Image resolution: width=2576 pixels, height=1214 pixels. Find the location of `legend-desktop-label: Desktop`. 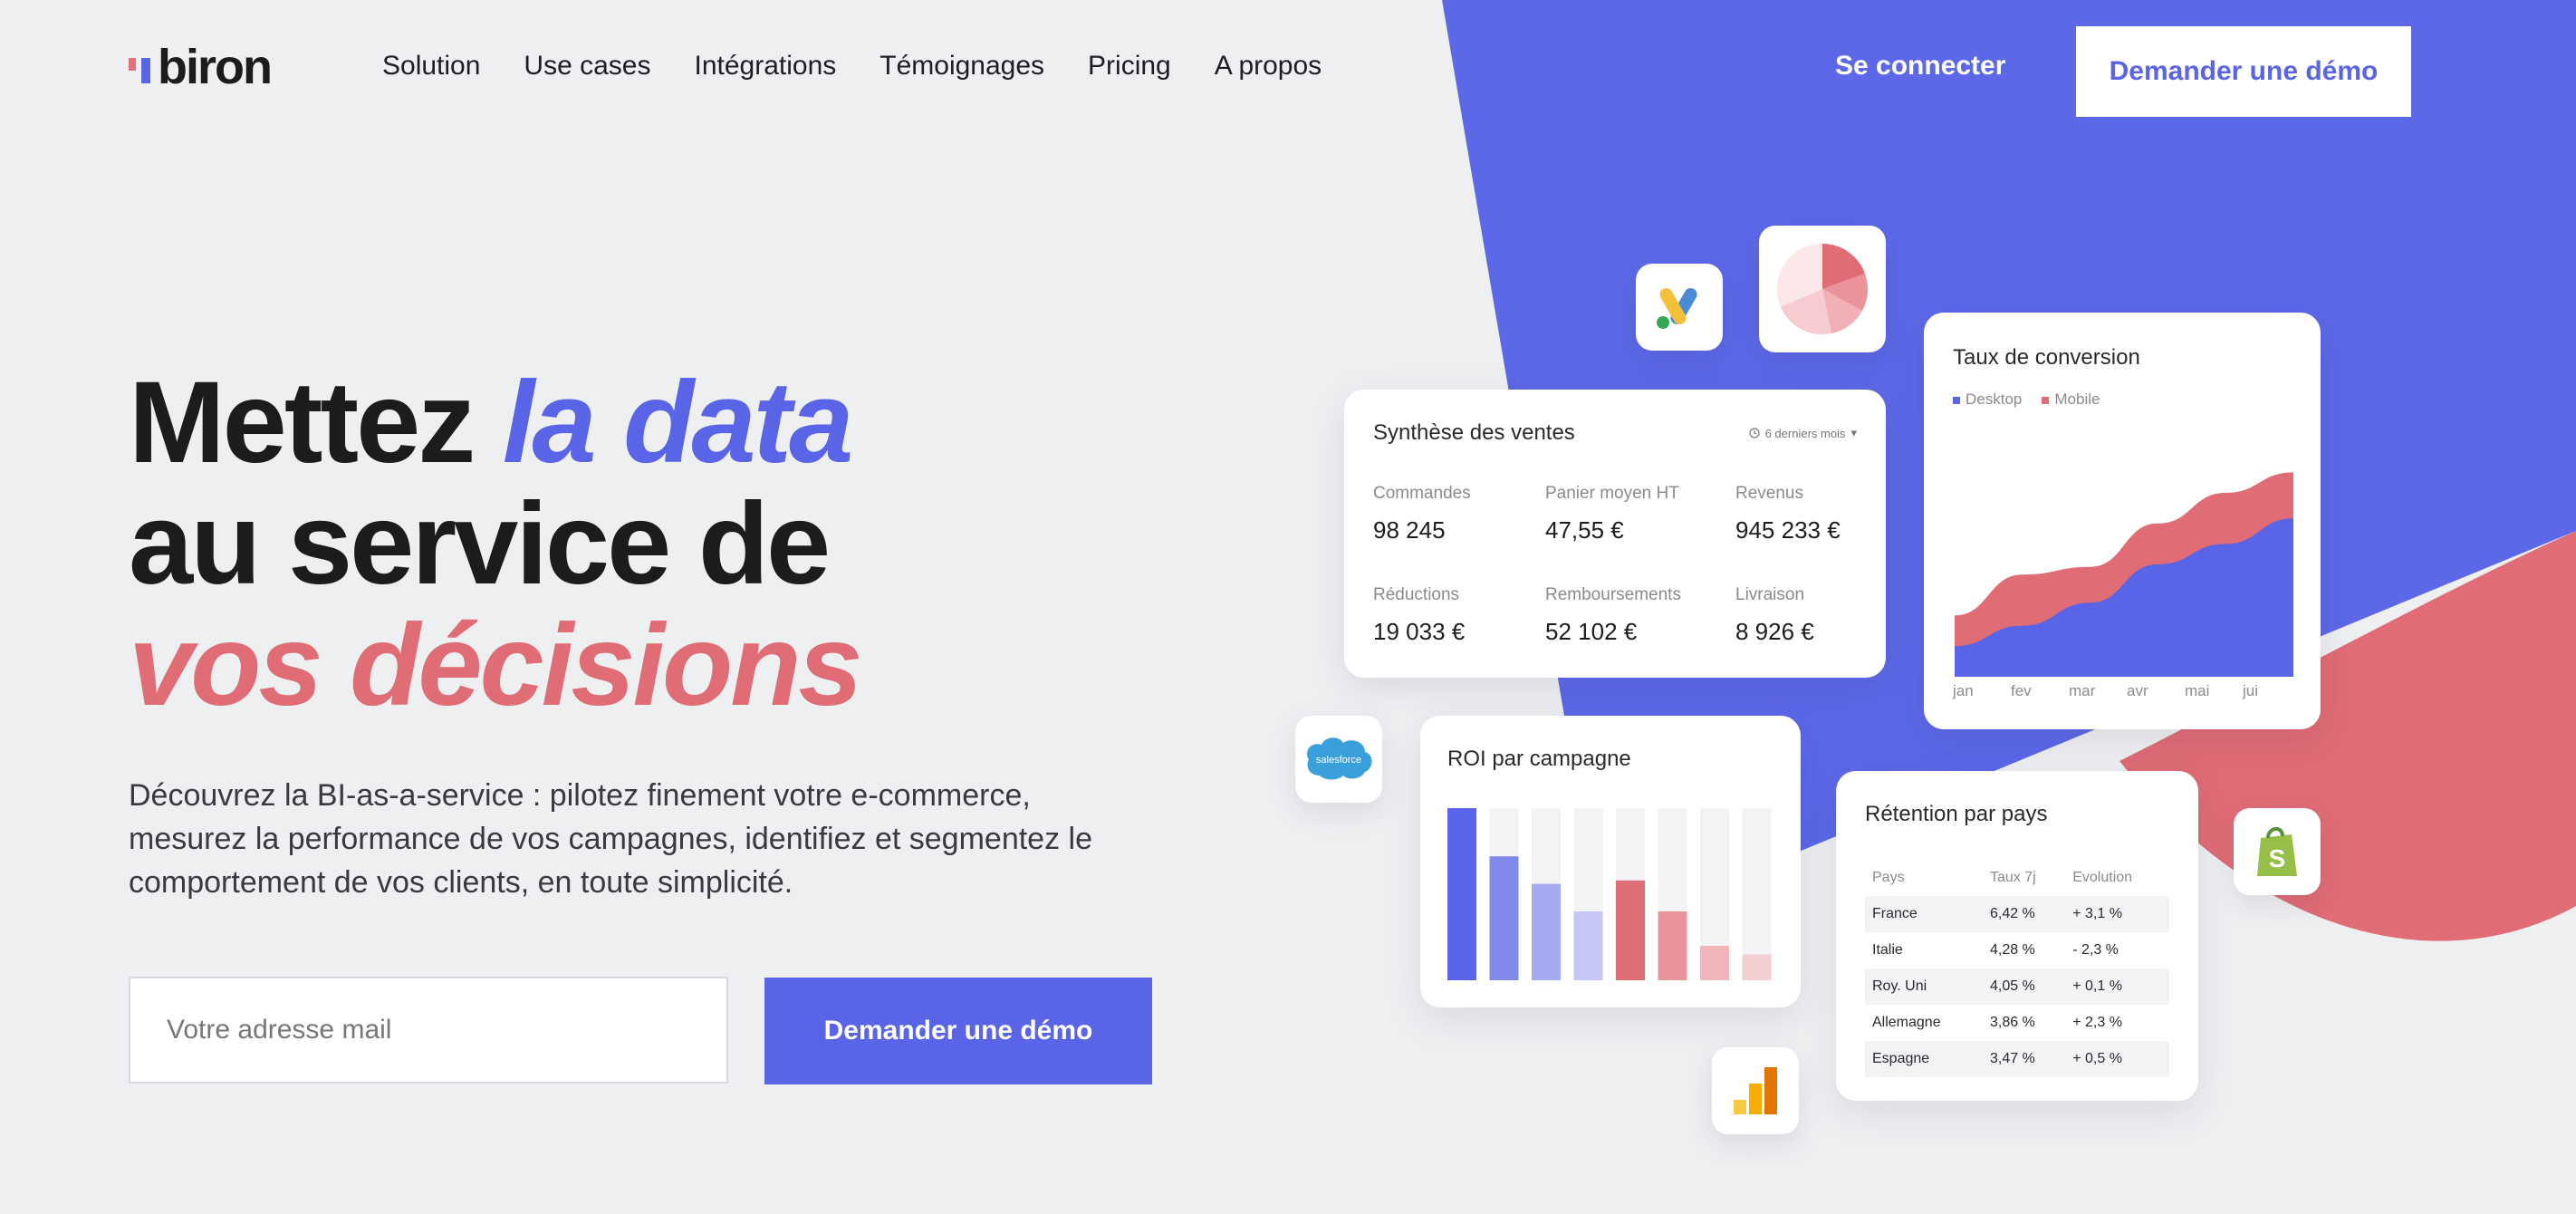

legend-desktop-label: Desktop is located at coordinates (1994, 399).